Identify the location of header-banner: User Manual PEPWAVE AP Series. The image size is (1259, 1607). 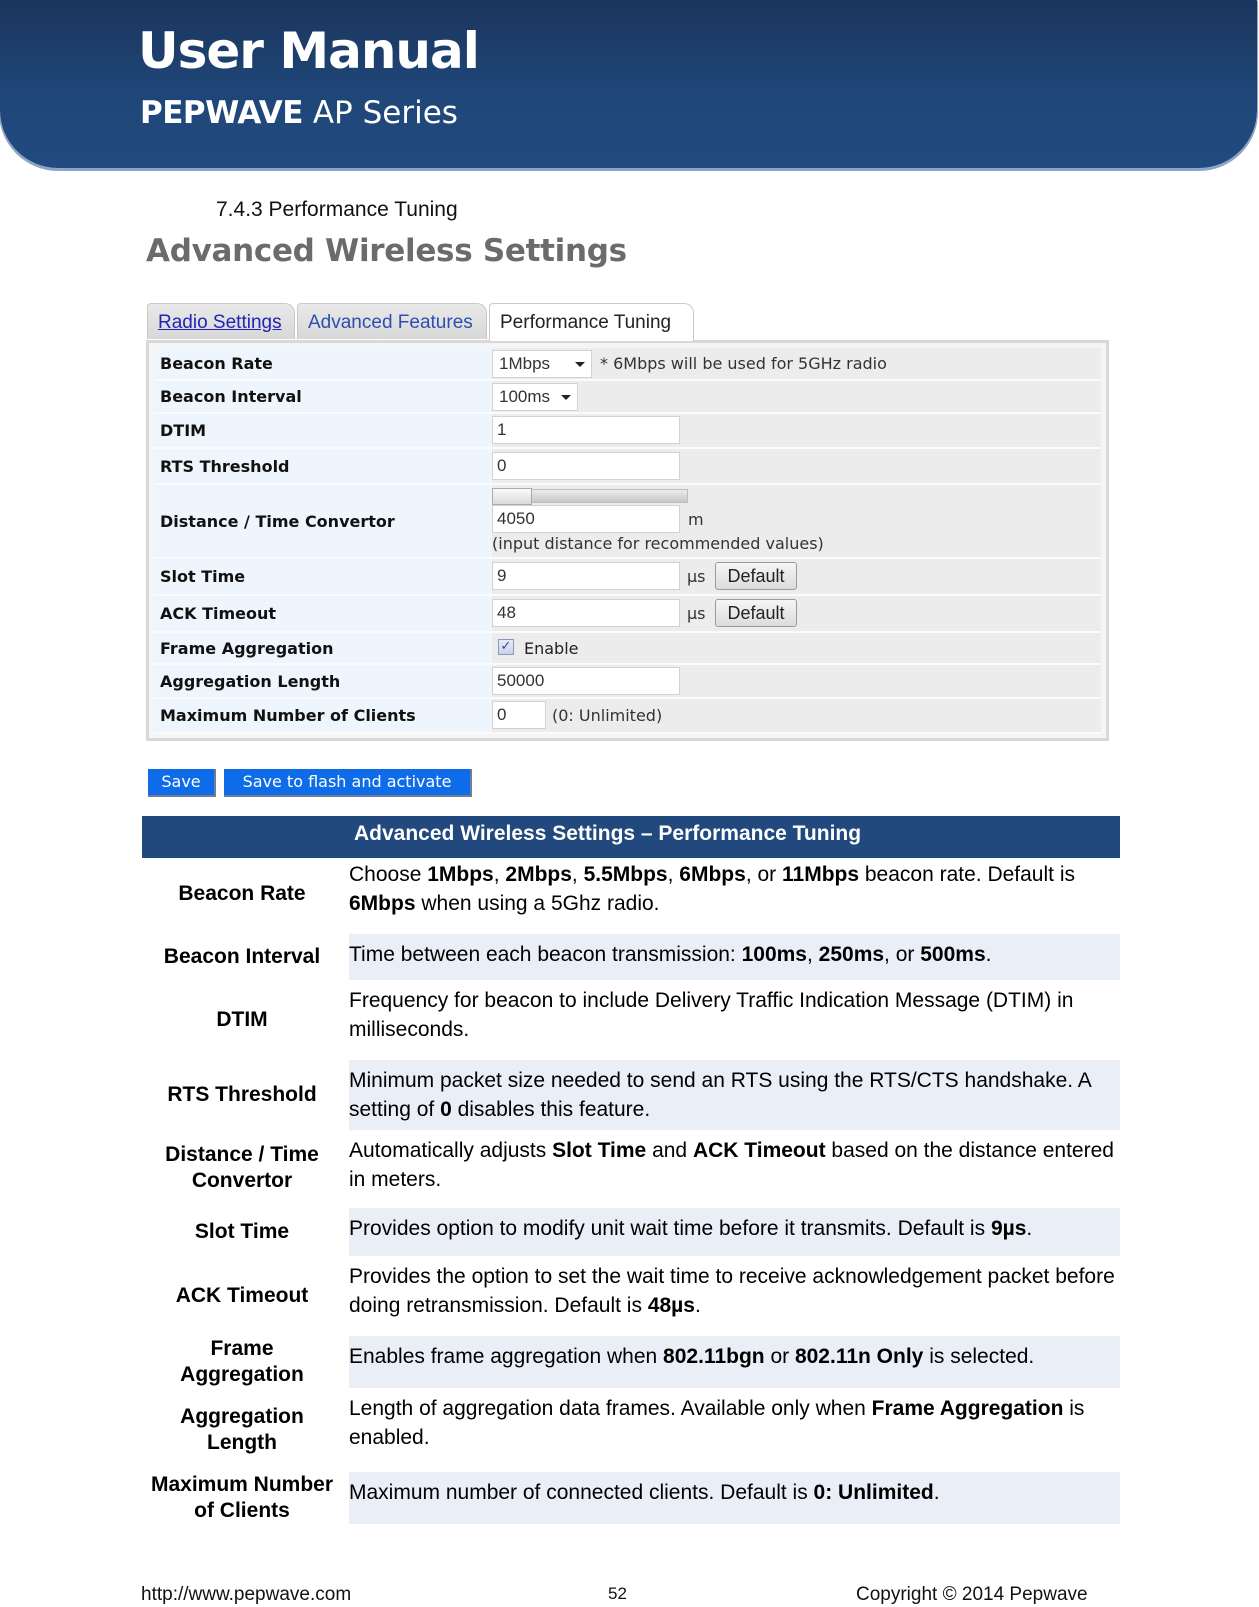
(628, 84).